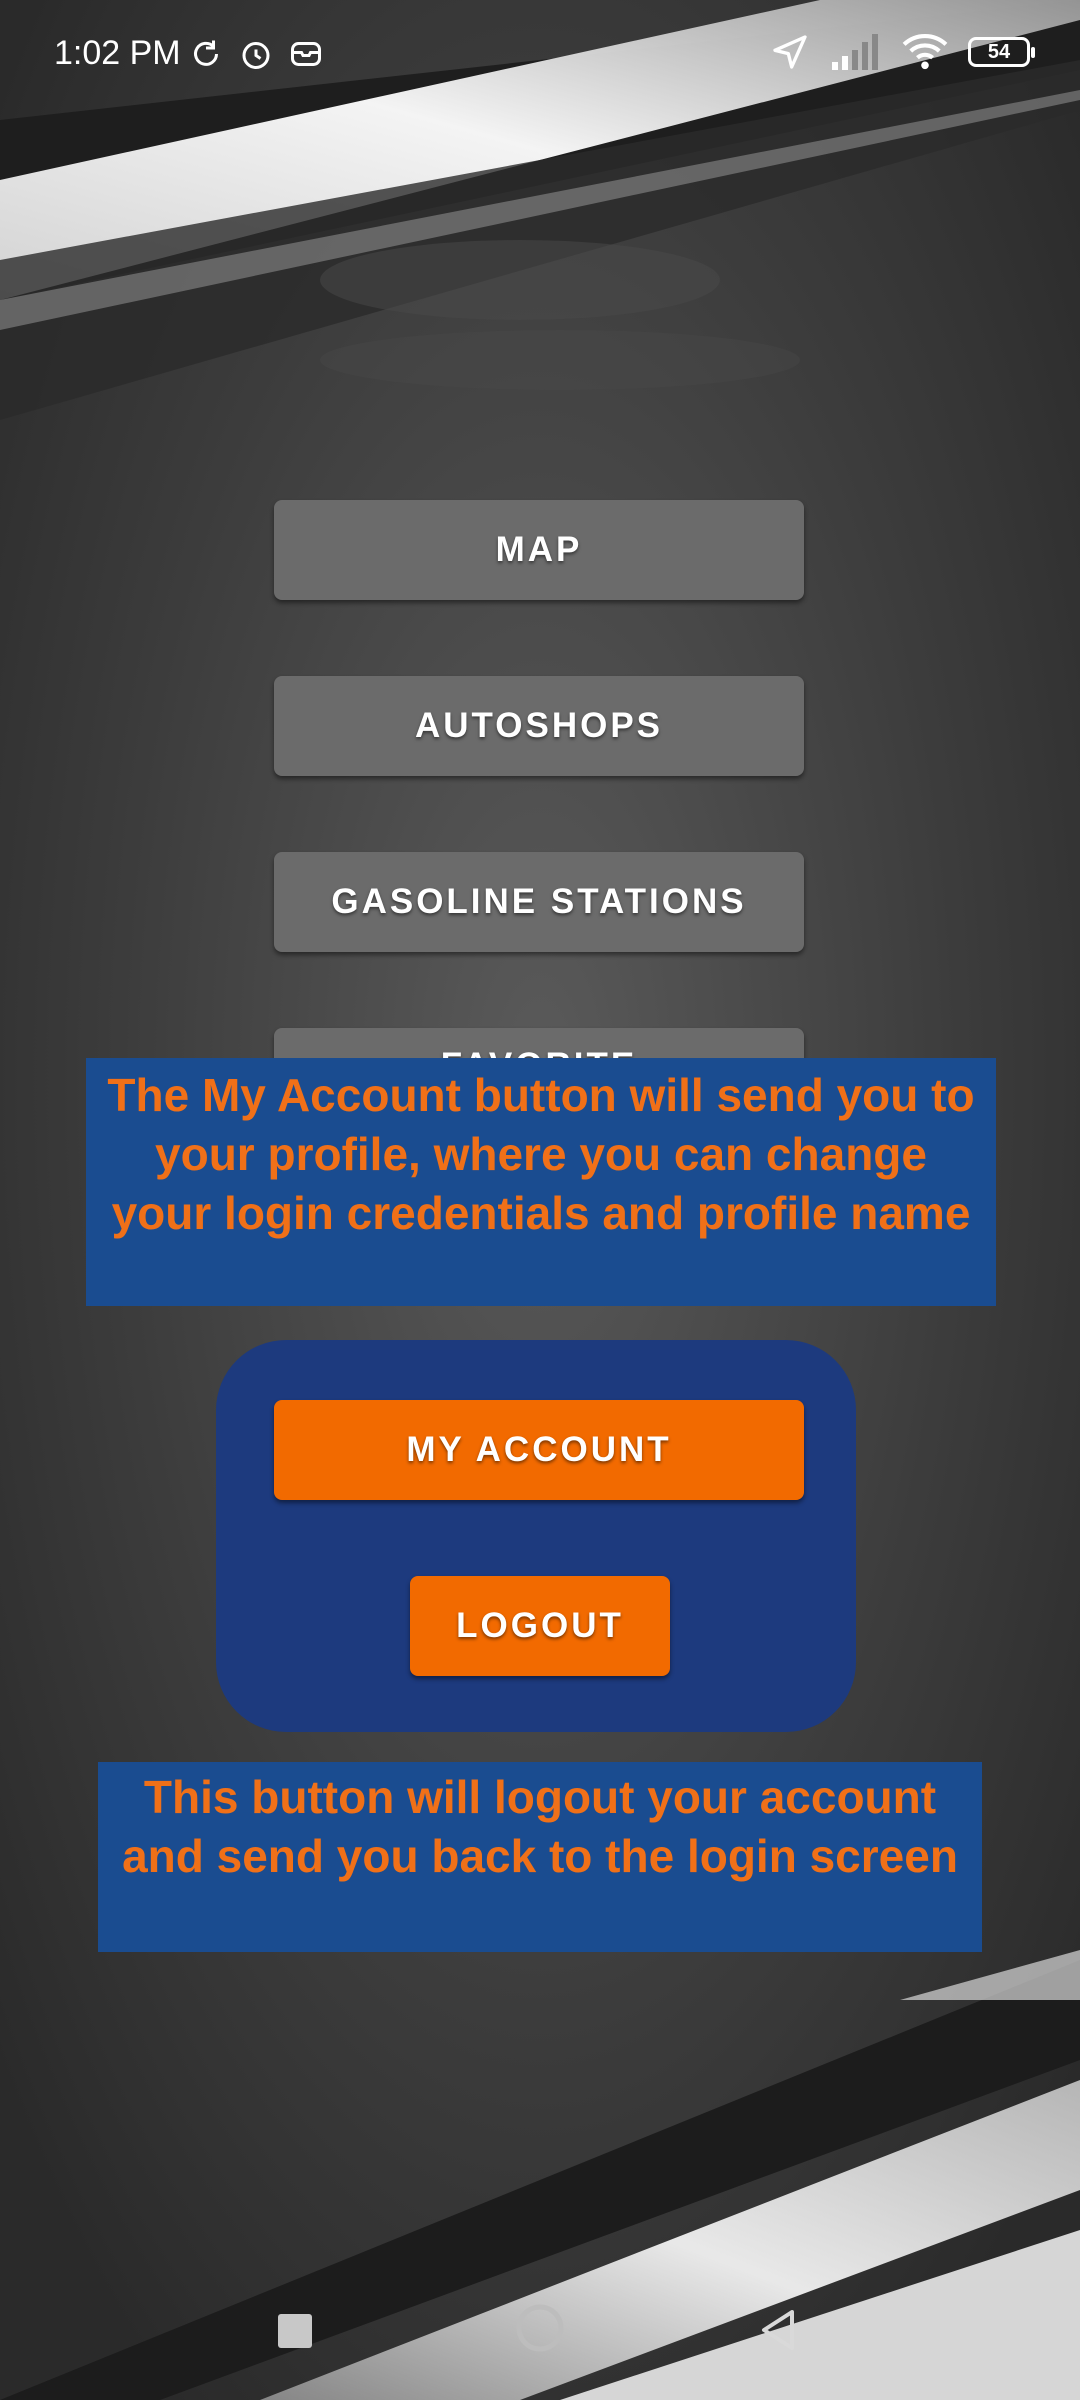 The height and width of the screenshot is (2400, 1080). Describe the element at coordinates (539, 726) in the screenshot. I see `autoshops-button: AUTOSHOPS` at that location.